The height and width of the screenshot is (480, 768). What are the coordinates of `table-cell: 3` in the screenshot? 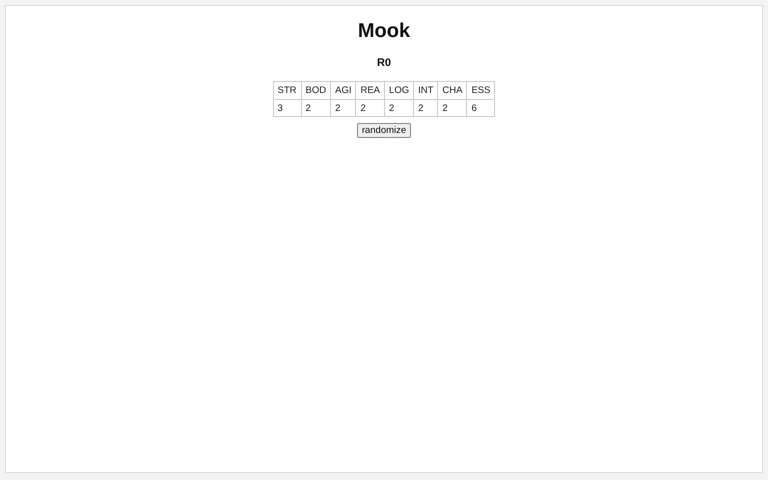 It's located at (287, 108).